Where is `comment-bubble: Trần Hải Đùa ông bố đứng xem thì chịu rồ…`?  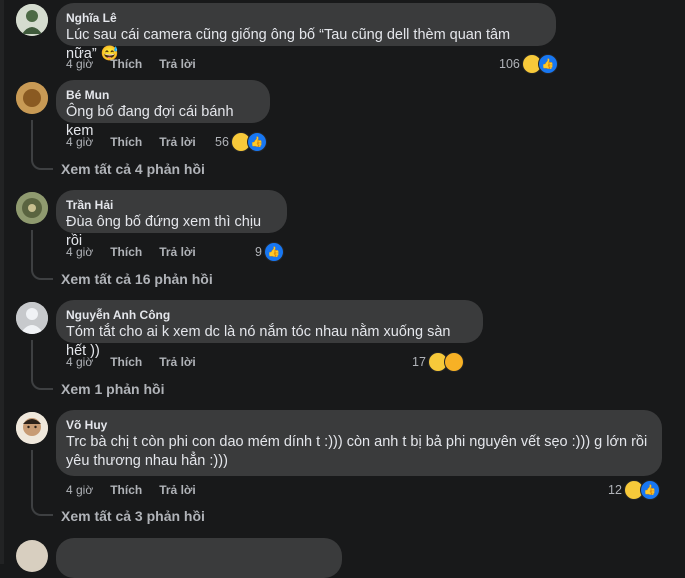 comment-bubble: Trần Hải Đùa ông bố đứng xem thì chịu rồ… is located at coordinates (171, 219).